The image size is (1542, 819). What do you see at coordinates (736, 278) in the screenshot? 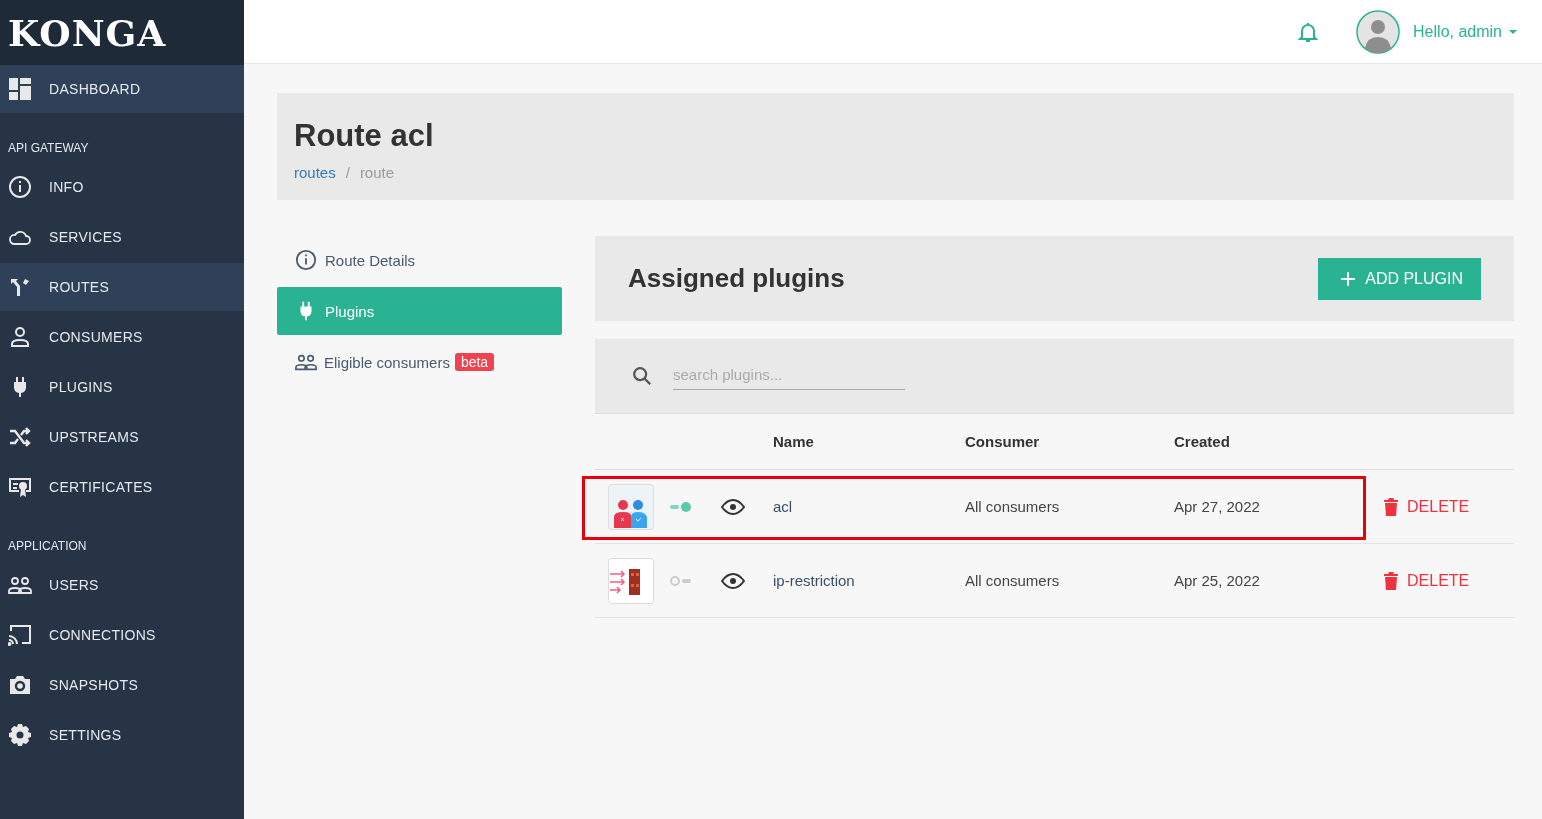
I see `panel-title: Assigned plugins` at bounding box center [736, 278].